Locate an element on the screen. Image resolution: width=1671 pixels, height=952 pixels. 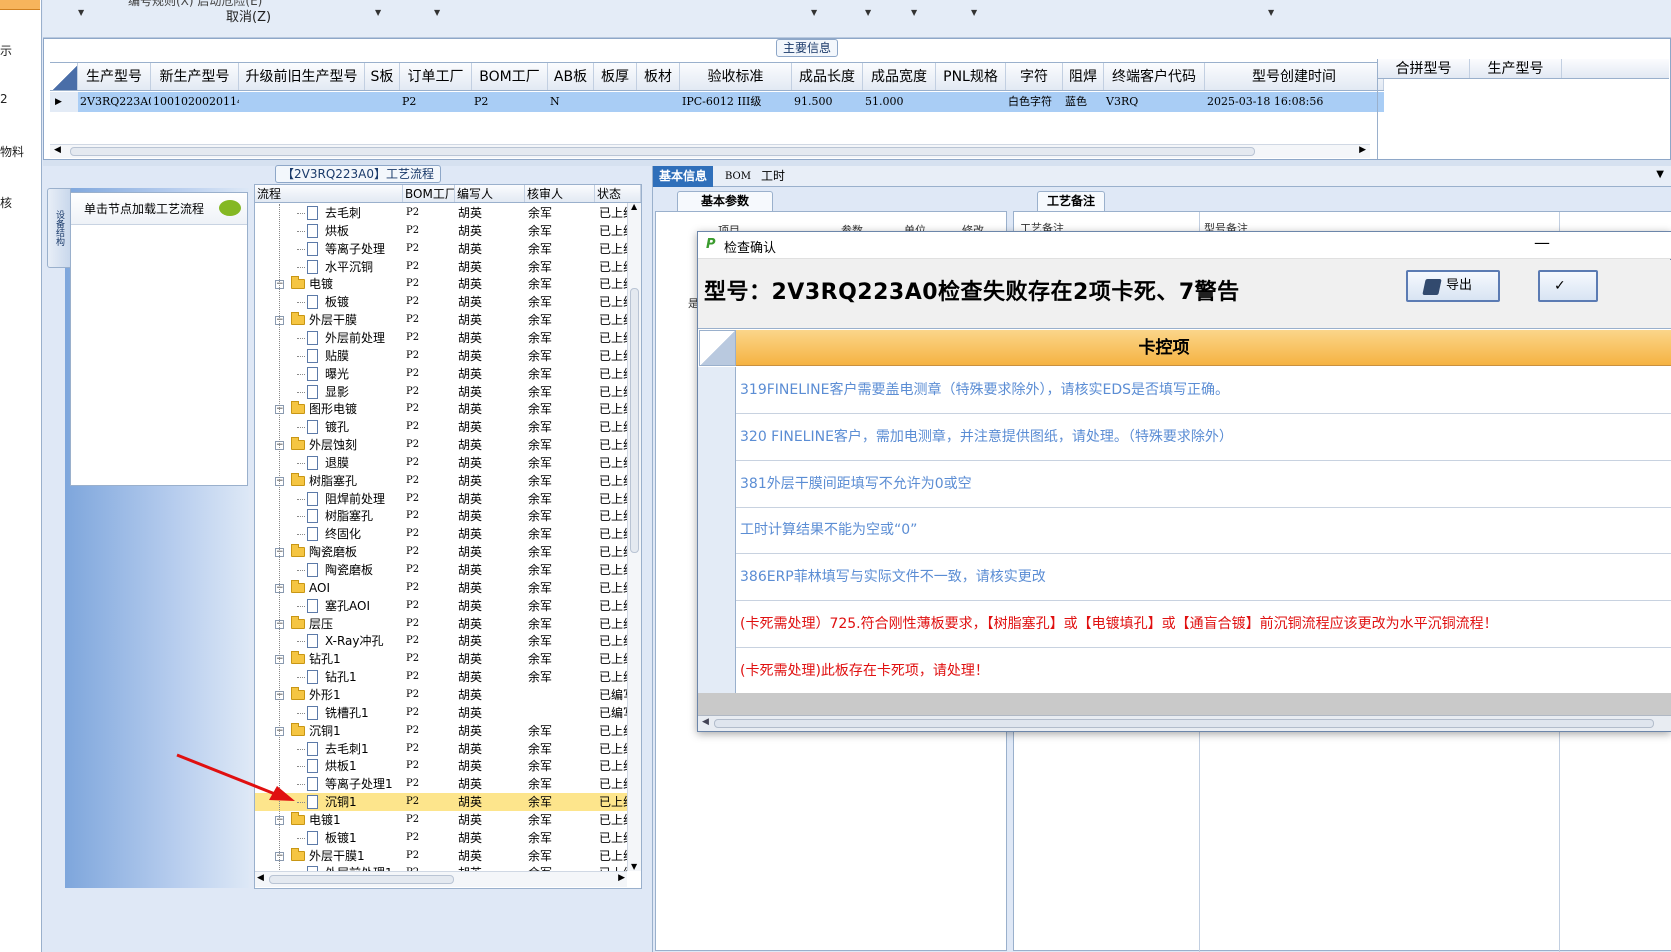
tree-row: −电镀P2胡英余军已上线 is located at coordinates (441, 284).